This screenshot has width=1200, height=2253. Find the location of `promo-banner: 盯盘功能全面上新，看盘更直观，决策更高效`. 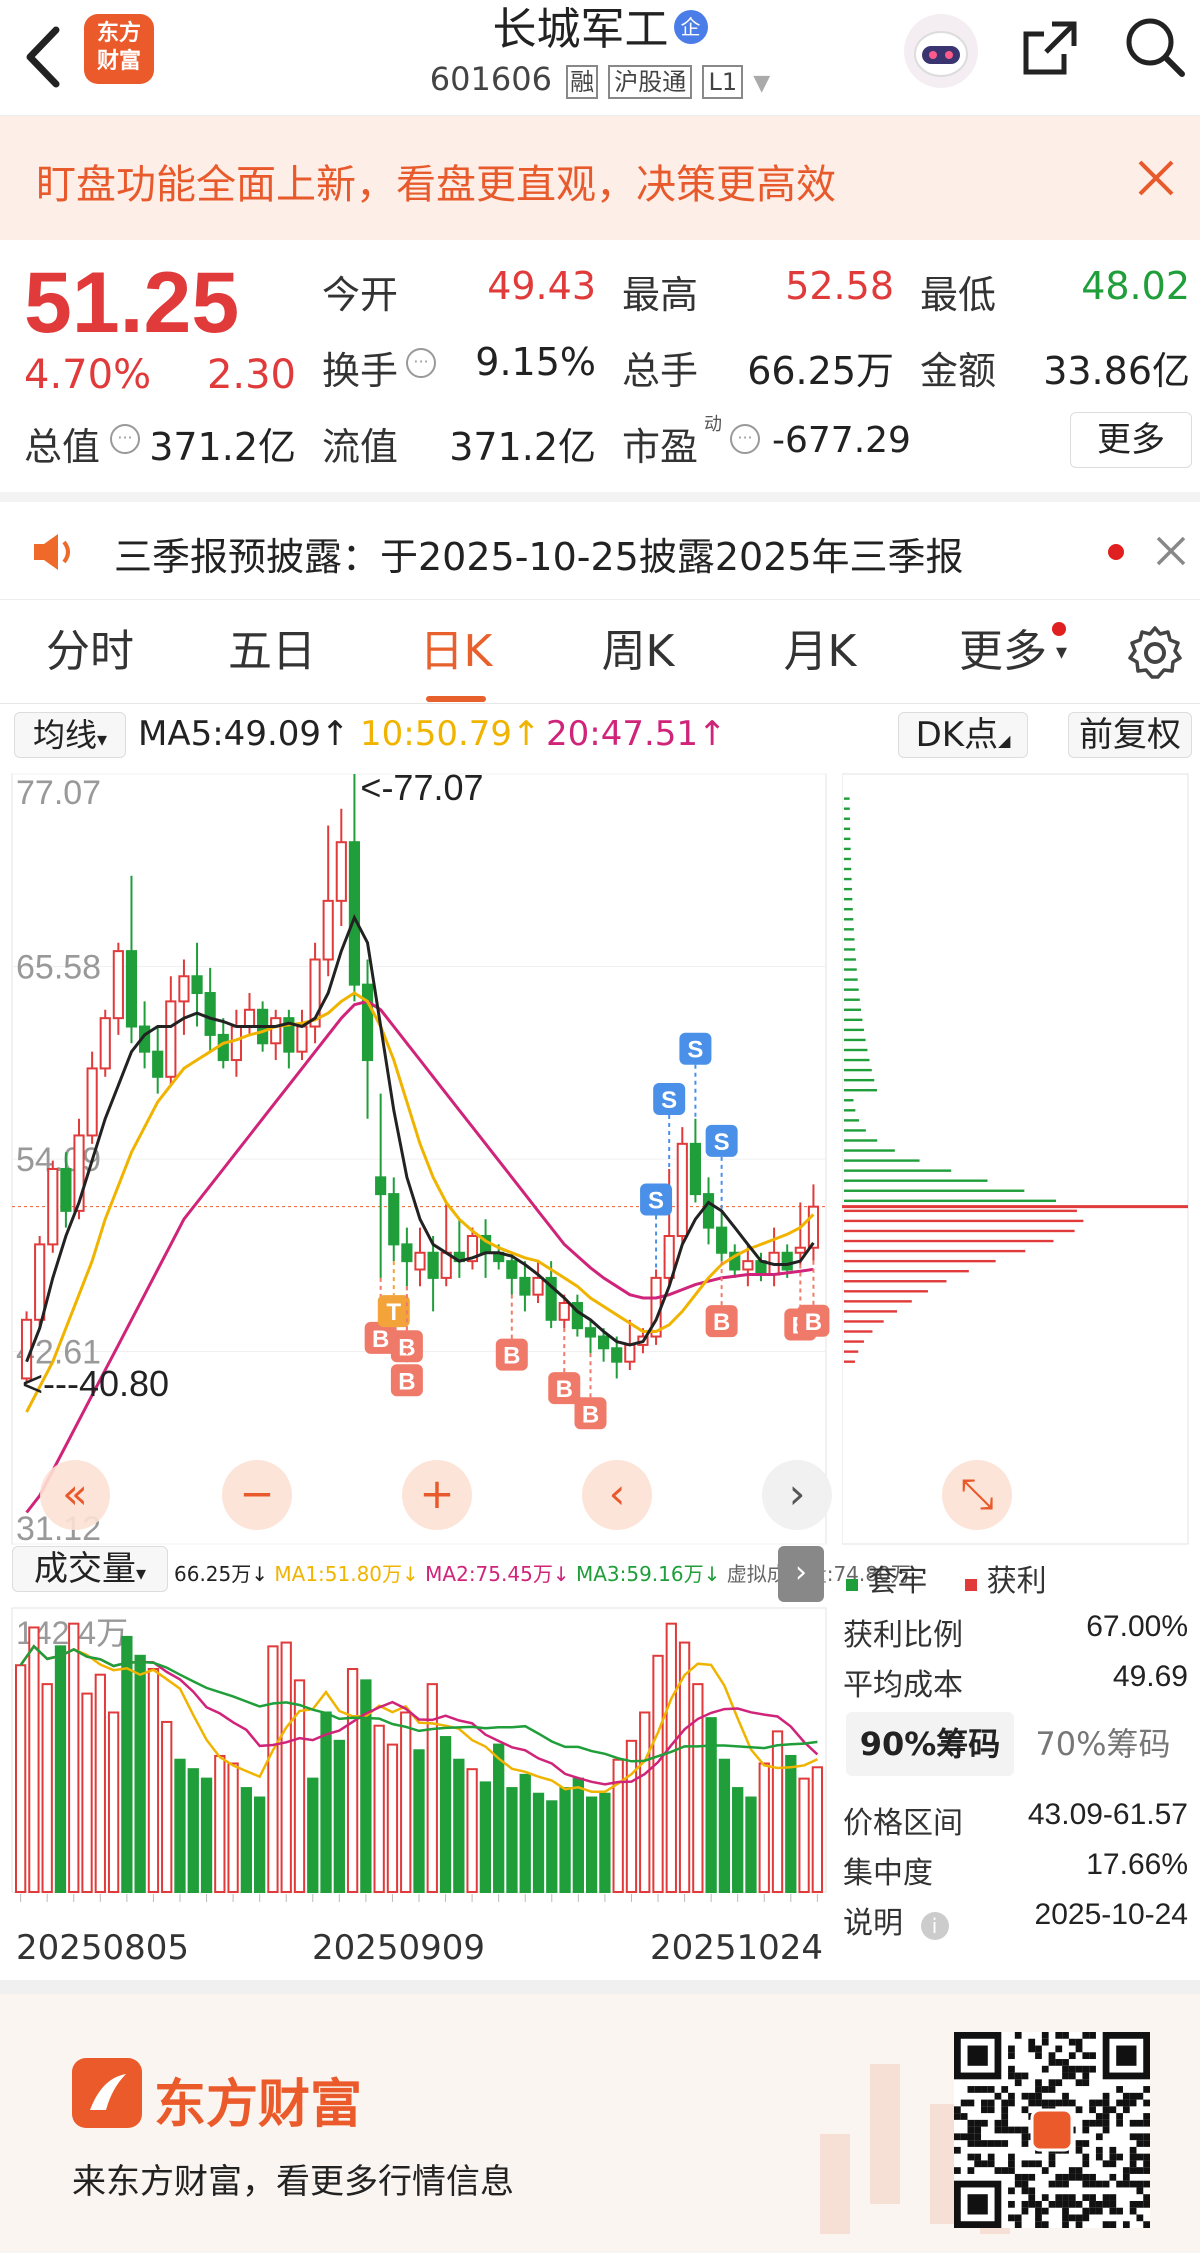

promo-banner: 盯盘功能全面上新，看盘更直观，决策更高效 is located at coordinates (600, 178).